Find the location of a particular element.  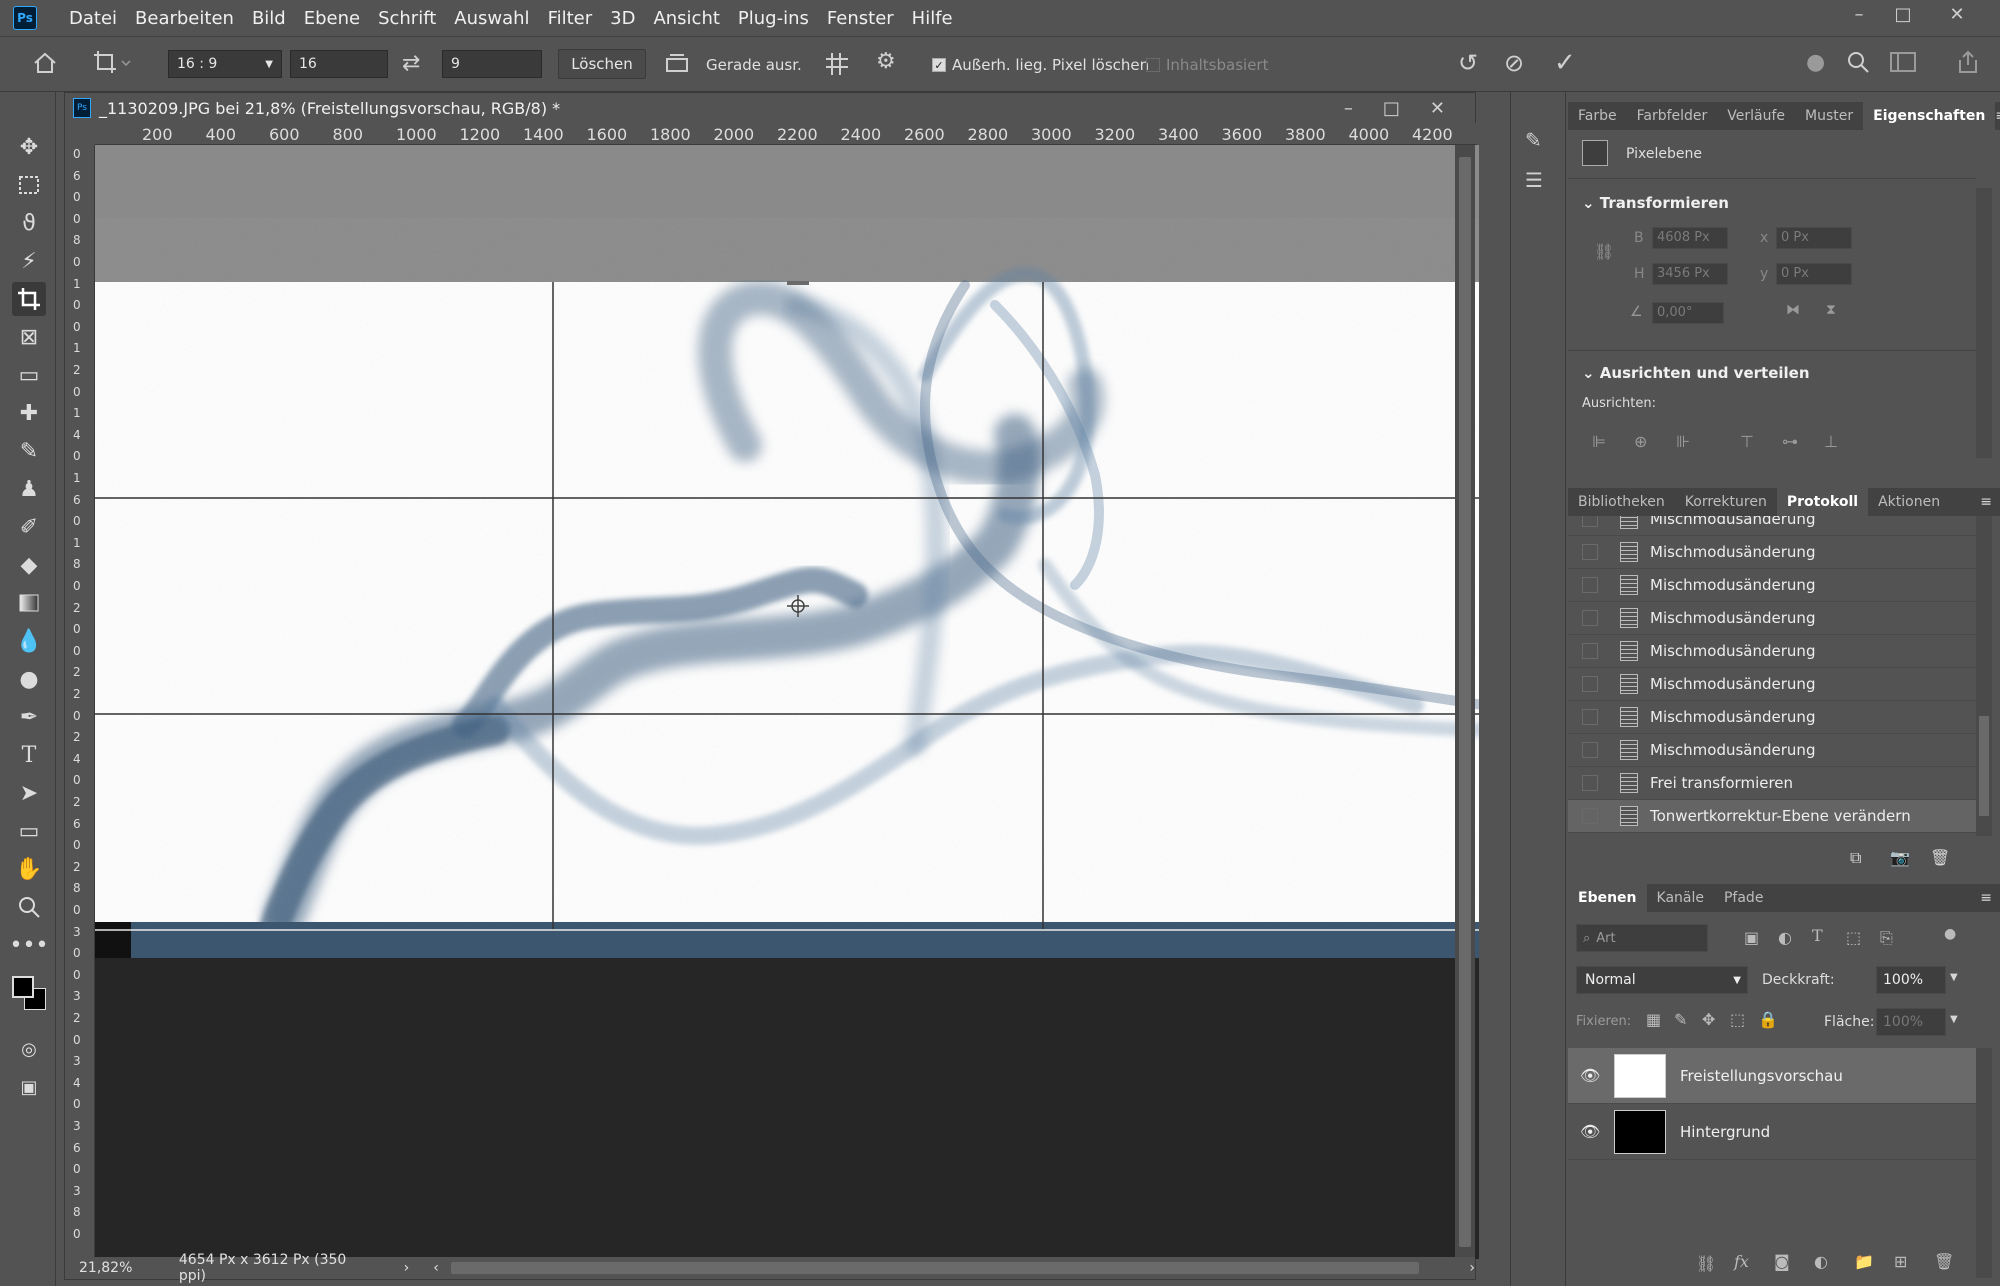

straighten-icon is located at coordinates (677, 65).